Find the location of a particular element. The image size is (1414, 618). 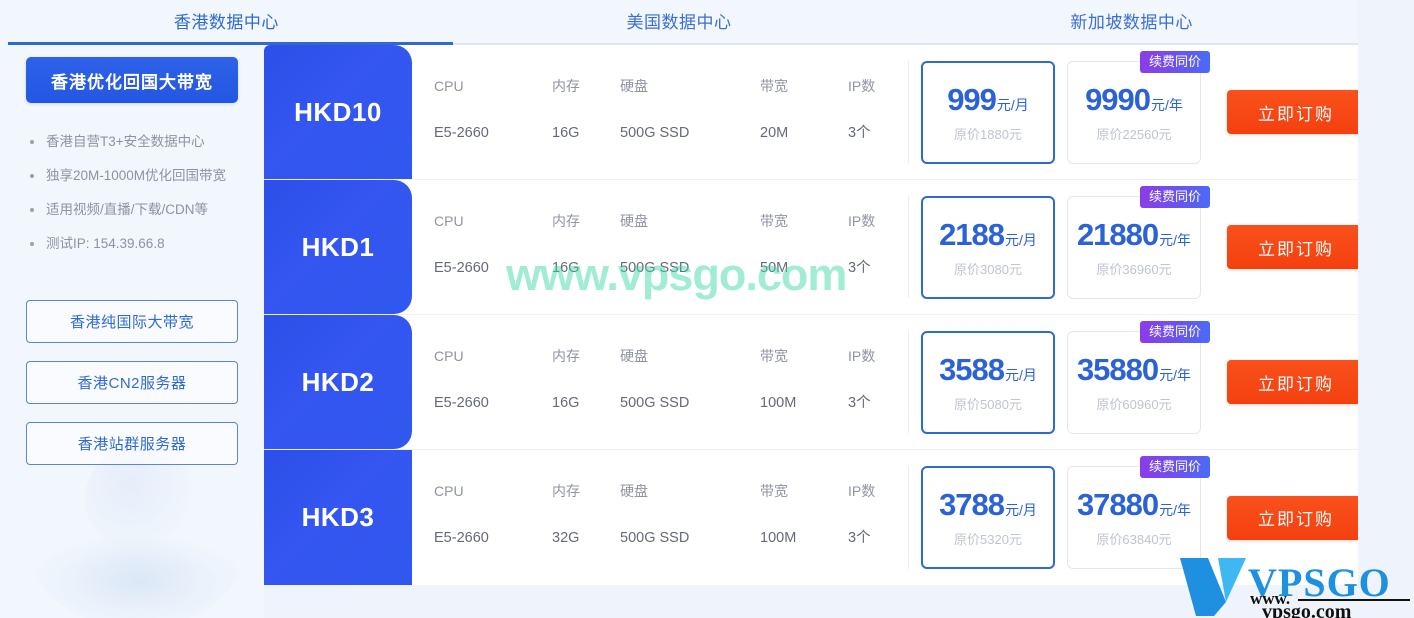

price-option-yearly: 续费同价 21880 元/年 原价36960元 is located at coordinates (1138, 242).